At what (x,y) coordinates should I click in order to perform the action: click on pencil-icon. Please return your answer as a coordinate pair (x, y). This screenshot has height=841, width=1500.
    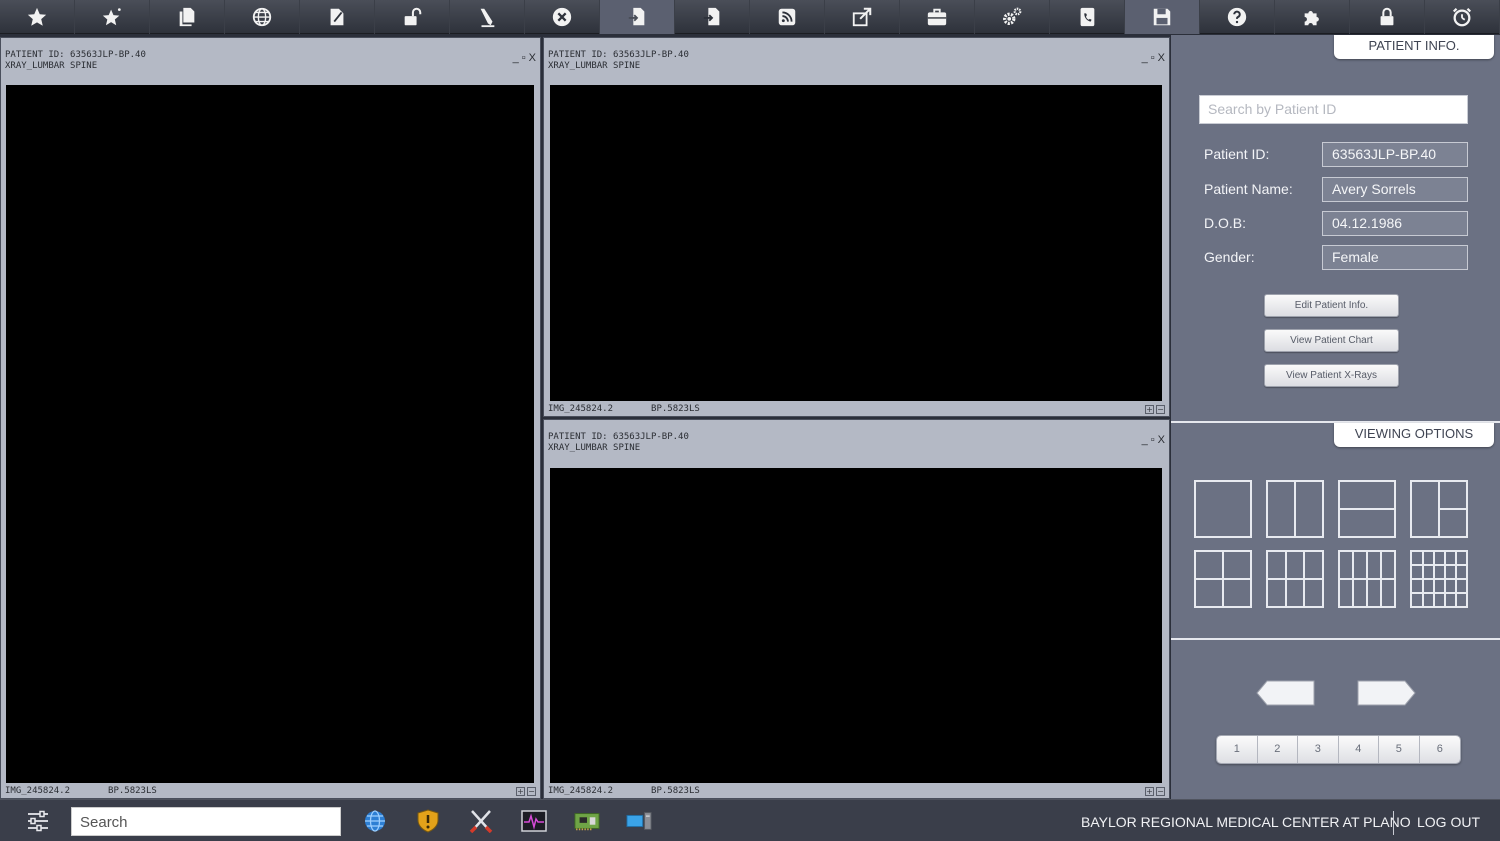
    Looking at the image, I should click on (487, 18).